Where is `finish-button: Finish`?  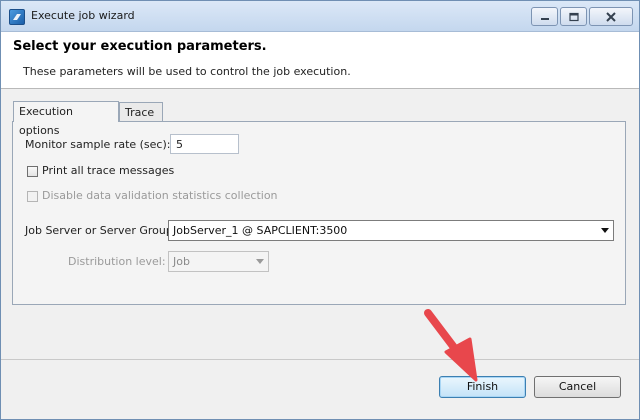 finish-button: Finish is located at coordinates (482, 387).